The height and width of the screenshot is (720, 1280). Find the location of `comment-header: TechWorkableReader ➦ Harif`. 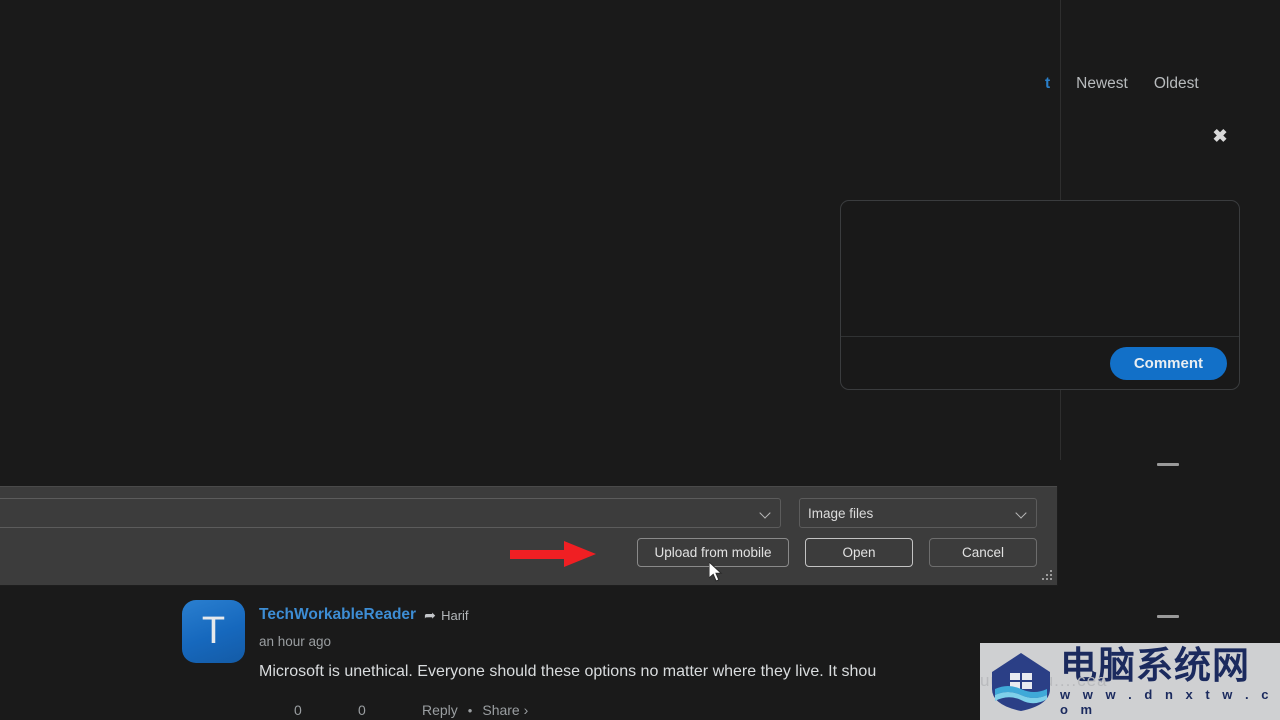

comment-header: TechWorkableReader ➦ Harif is located at coordinates (364, 615).